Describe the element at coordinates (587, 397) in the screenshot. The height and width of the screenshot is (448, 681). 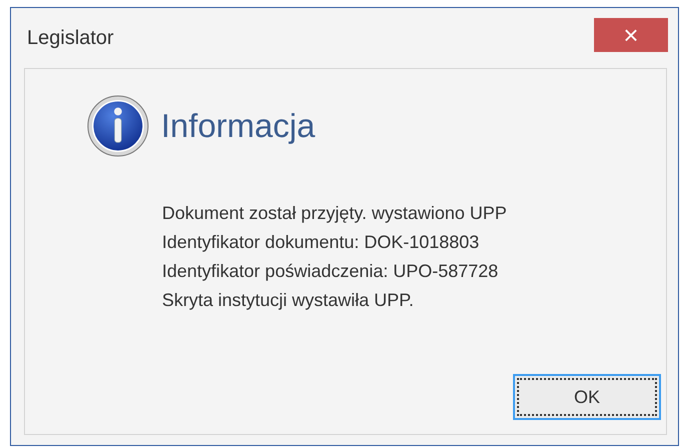
I see `ok-button: OK` at that location.